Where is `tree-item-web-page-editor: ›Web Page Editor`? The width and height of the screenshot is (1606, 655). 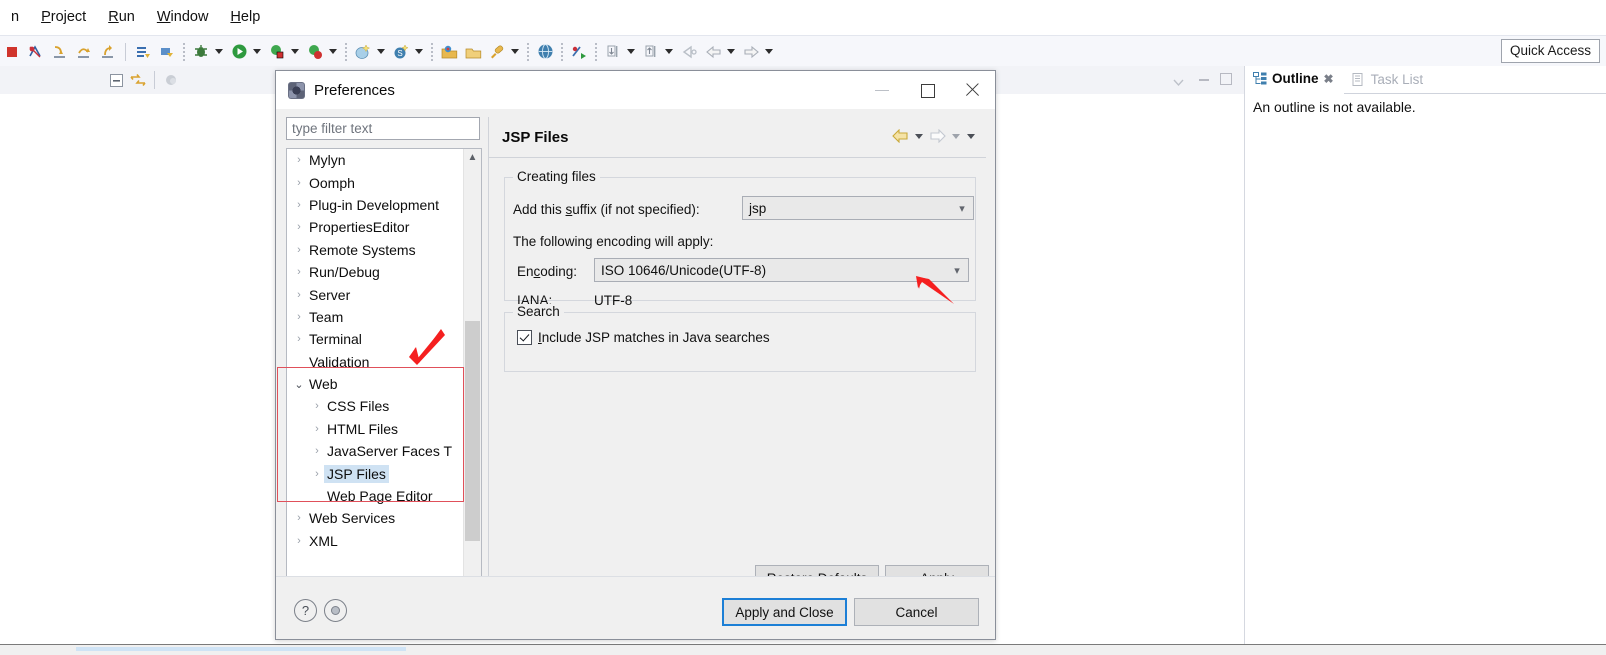 tree-item-web-page-editor: ›Web Page Editor is located at coordinates (375, 496).